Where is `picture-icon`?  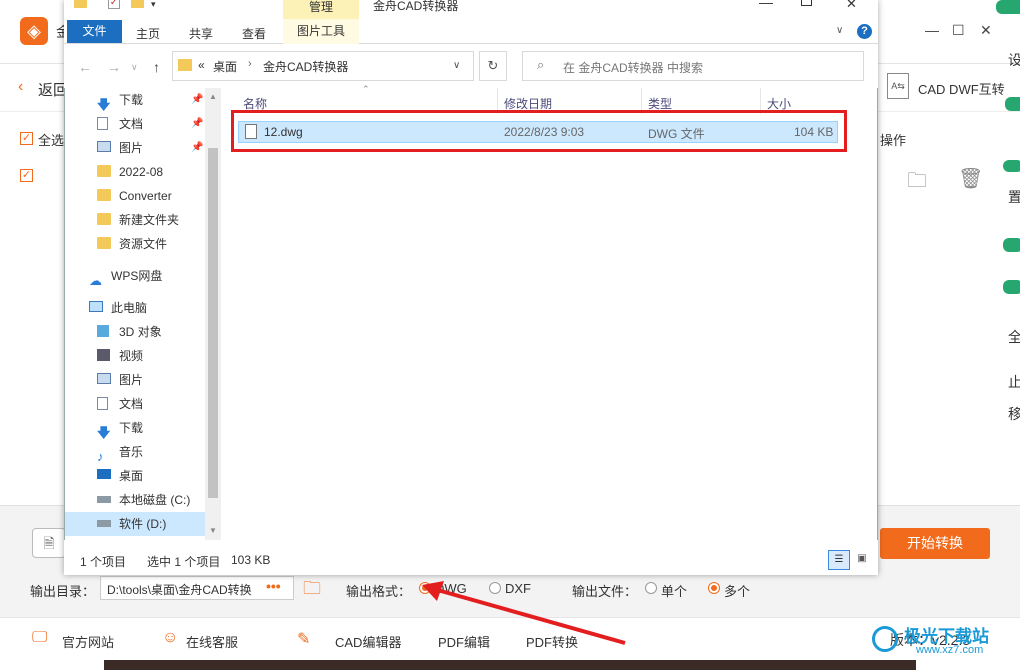
picture-icon is located at coordinates (104, 379).